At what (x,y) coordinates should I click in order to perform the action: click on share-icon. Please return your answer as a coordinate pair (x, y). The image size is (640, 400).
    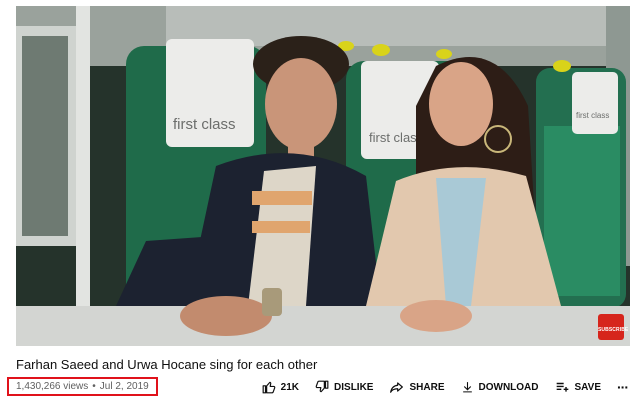
    Looking at the image, I should click on (397, 387).